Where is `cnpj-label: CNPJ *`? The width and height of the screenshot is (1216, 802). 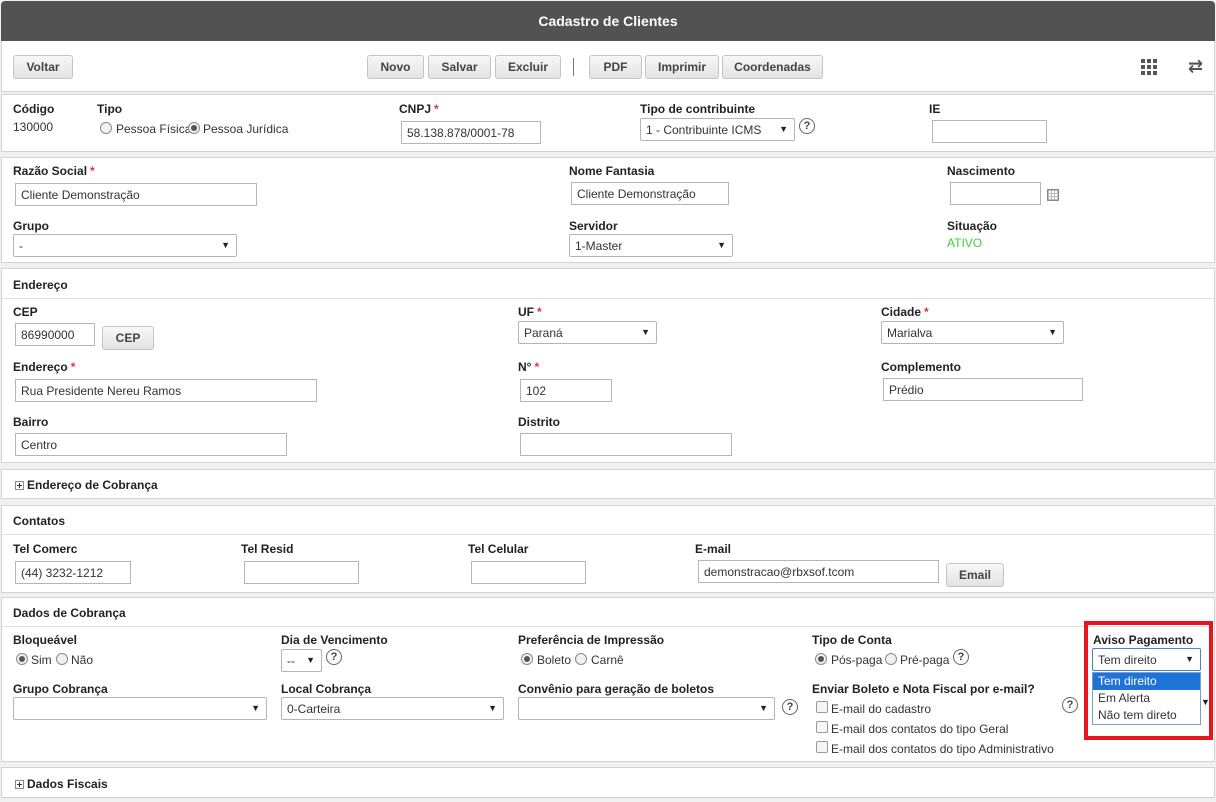
cnpj-label: CNPJ * is located at coordinates (419, 109).